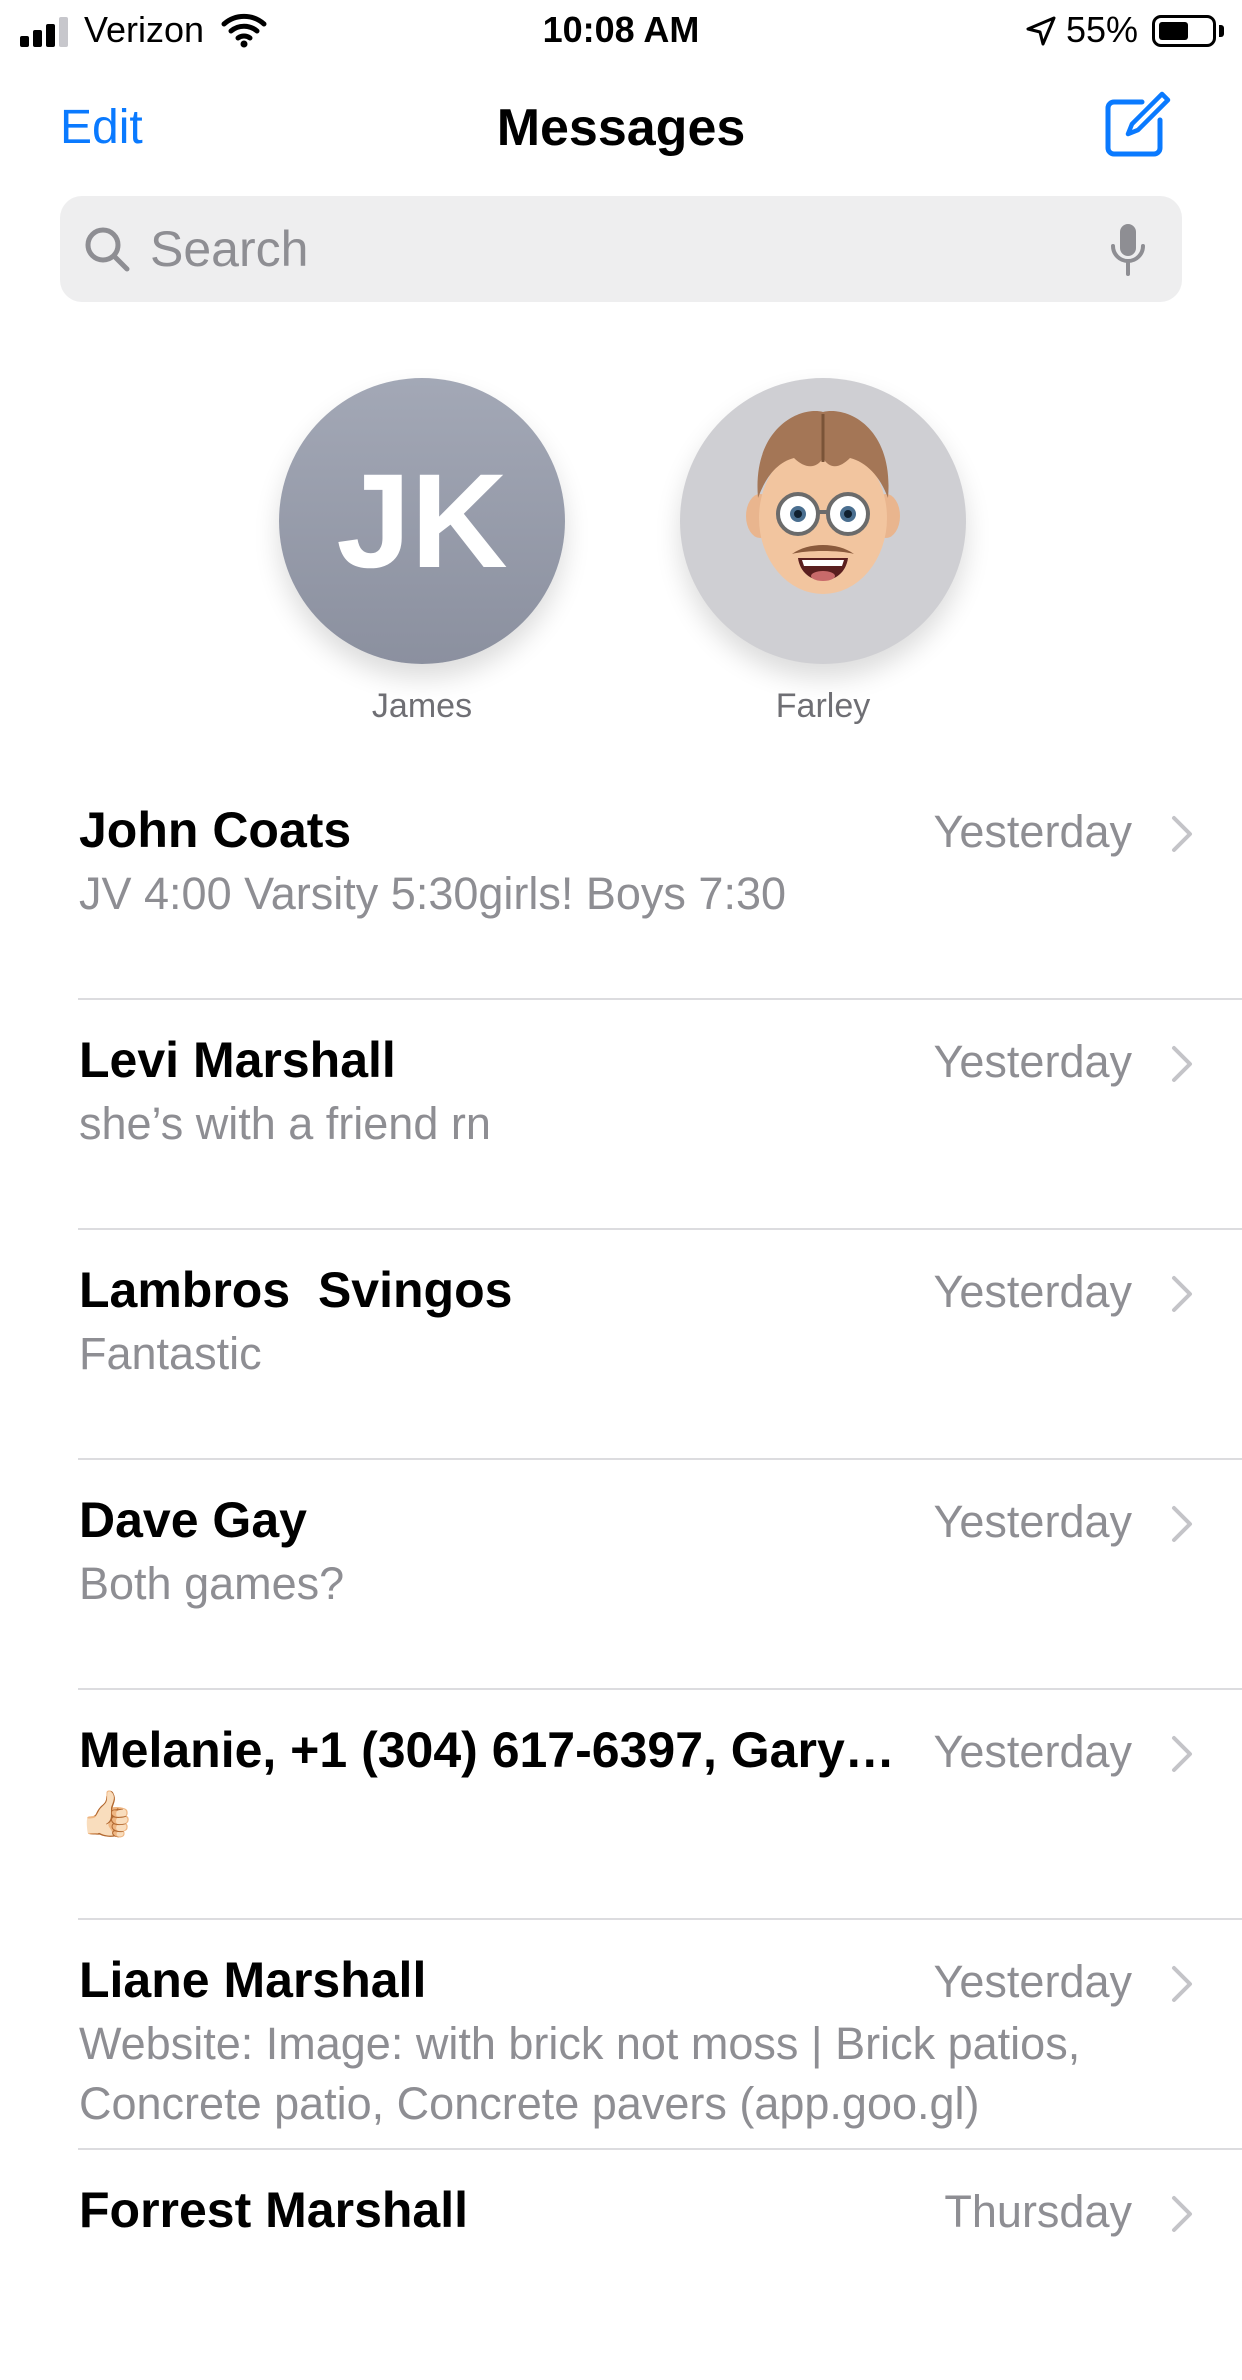 Image resolution: width=1242 pixels, height=2380 pixels. What do you see at coordinates (1102, 29) in the screenshot?
I see `battery-percent: 55%` at bounding box center [1102, 29].